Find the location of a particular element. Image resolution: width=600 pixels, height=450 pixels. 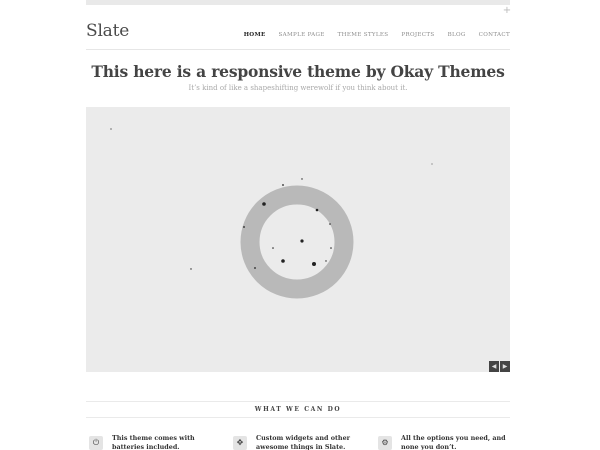

slide-ring is located at coordinates (297, 242).